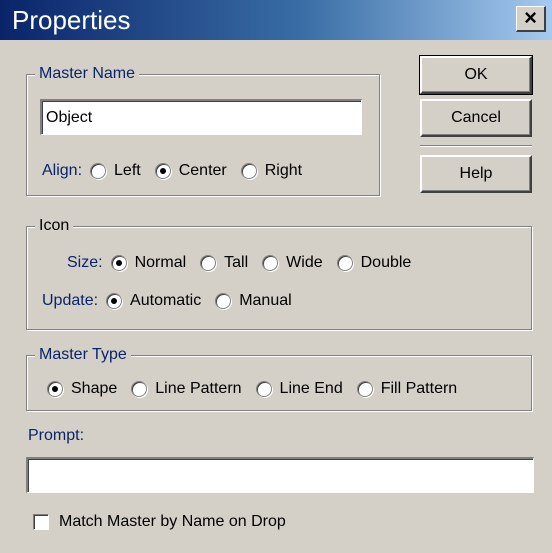  What do you see at coordinates (344, 263) in the screenshot?
I see `size-double-radio` at bounding box center [344, 263].